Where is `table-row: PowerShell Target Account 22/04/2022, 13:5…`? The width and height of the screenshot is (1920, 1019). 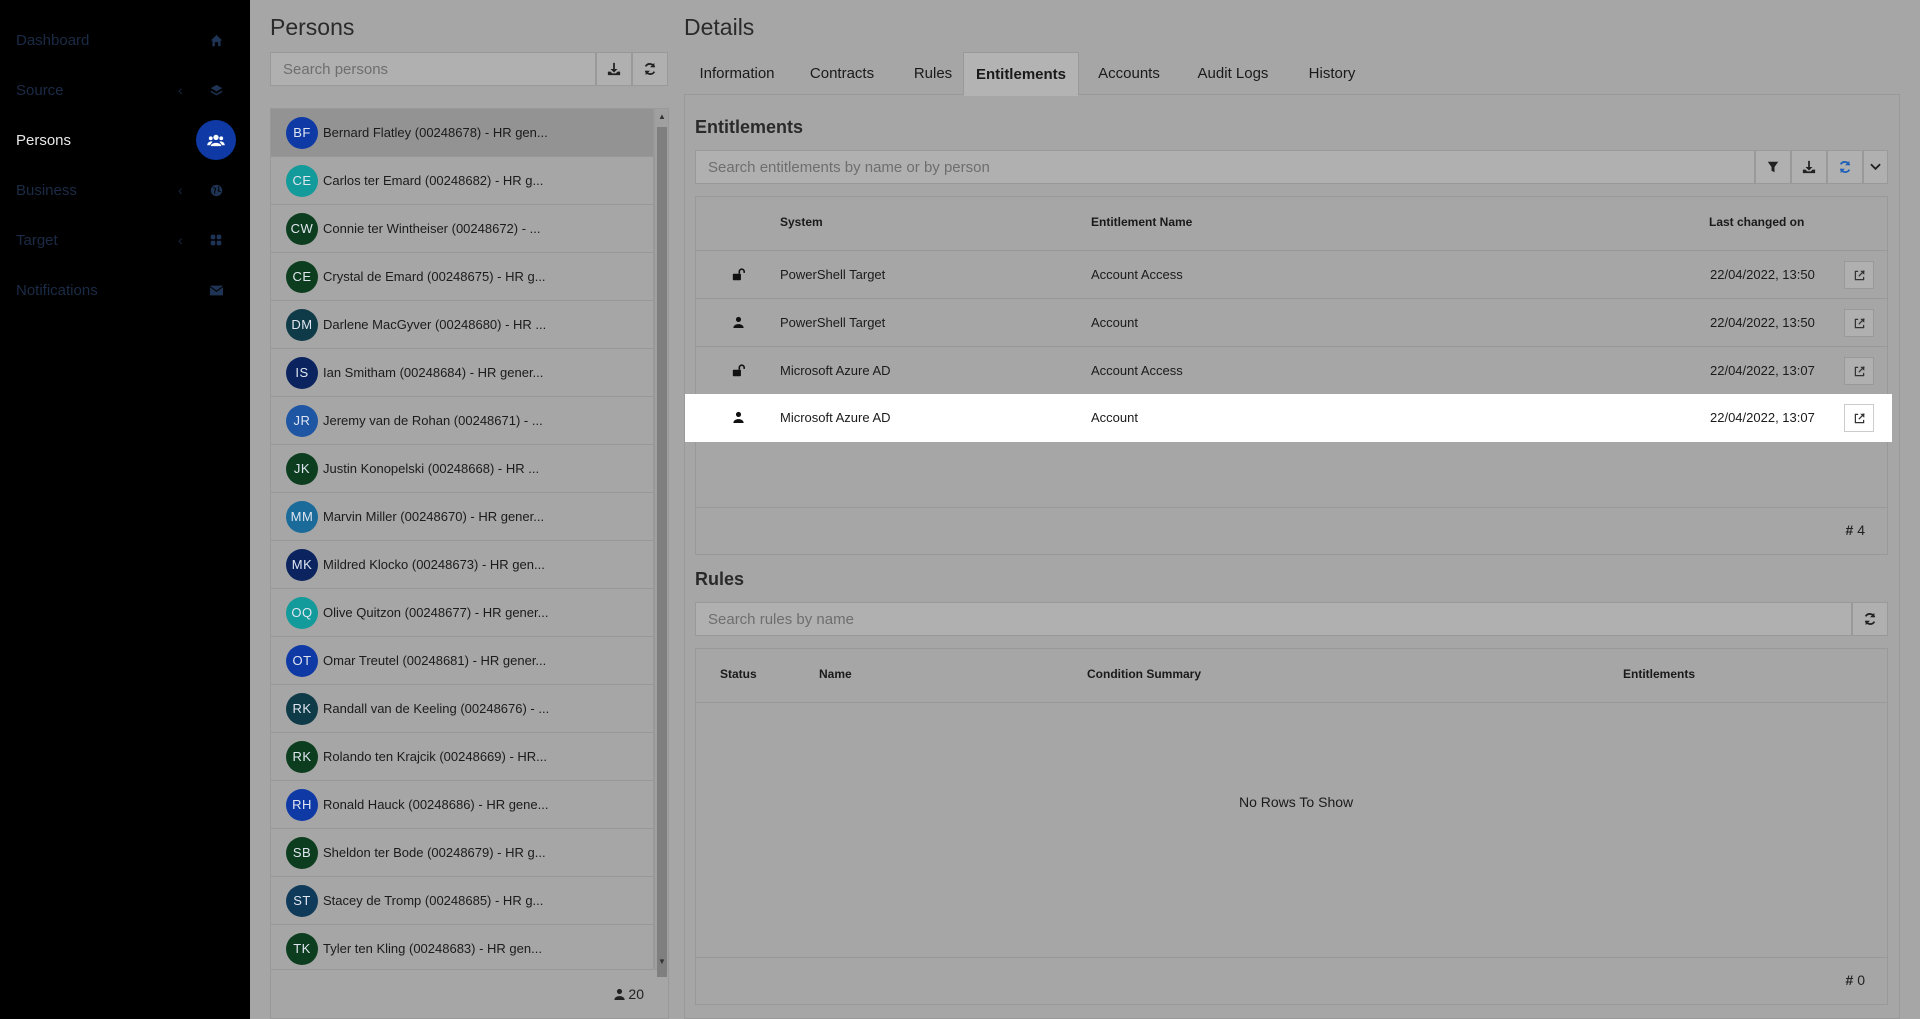
table-row: PowerShell Target Account 22/04/2022, 13:5… is located at coordinates (1291, 322).